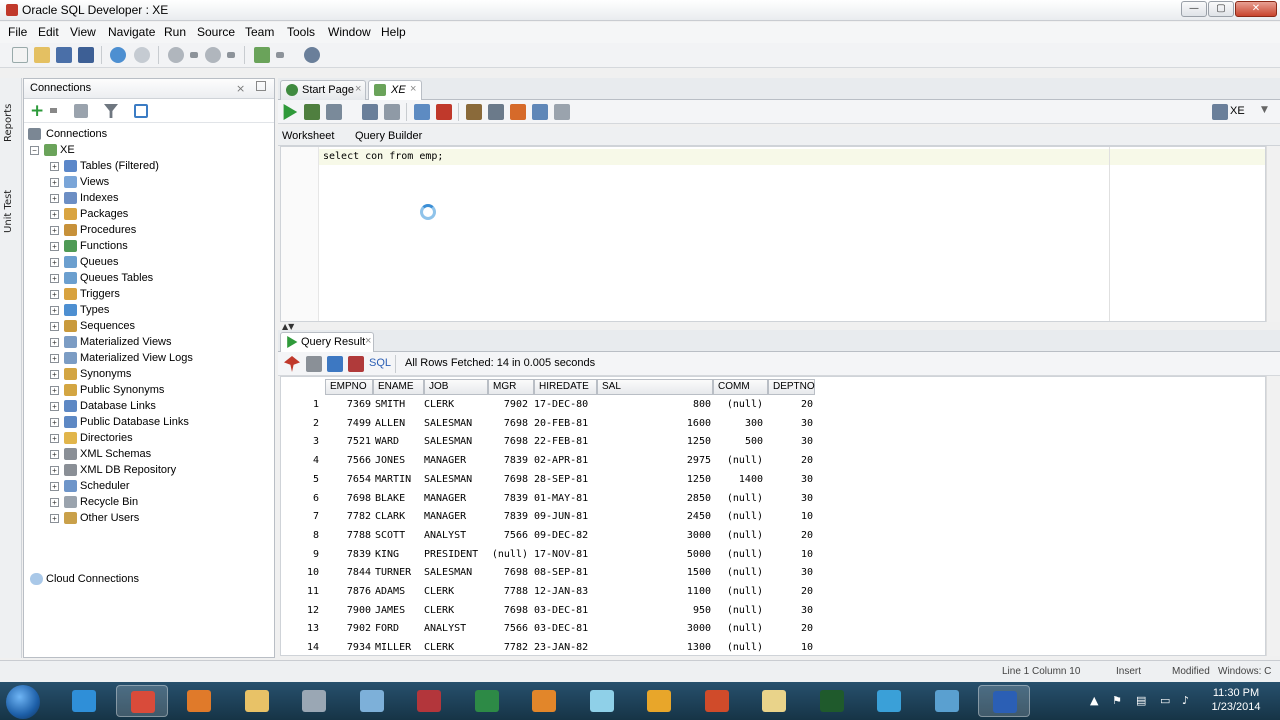  What do you see at coordinates (23, 702) in the screenshot?
I see `start-button-icon` at bounding box center [23, 702].